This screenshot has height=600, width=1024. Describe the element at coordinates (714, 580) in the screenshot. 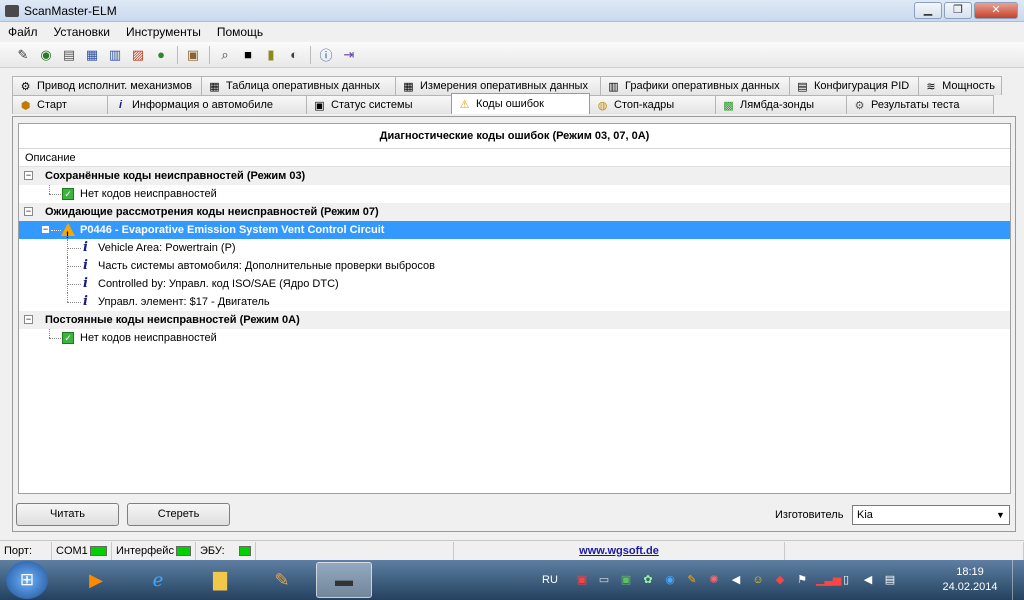

I see `tray-app-icon: ✺` at that location.